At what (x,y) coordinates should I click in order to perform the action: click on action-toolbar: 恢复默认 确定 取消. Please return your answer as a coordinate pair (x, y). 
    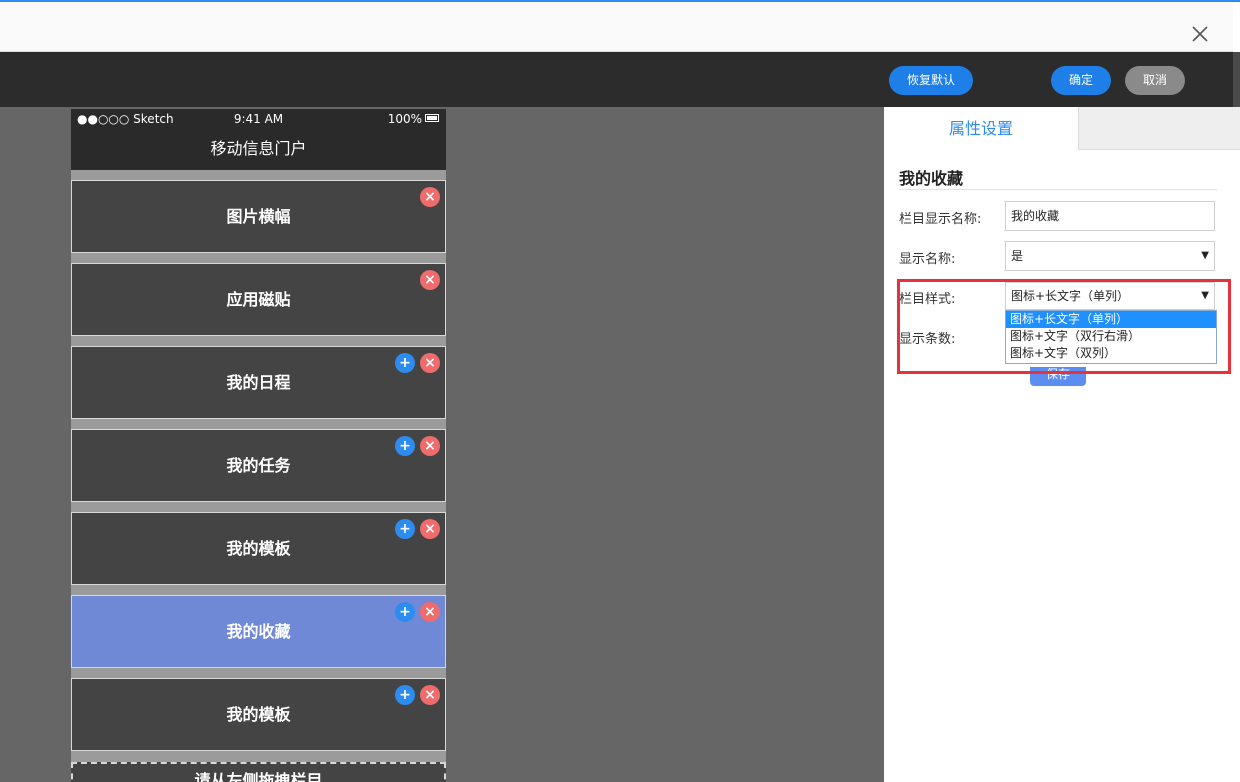
    Looking at the image, I should click on (616, 79).